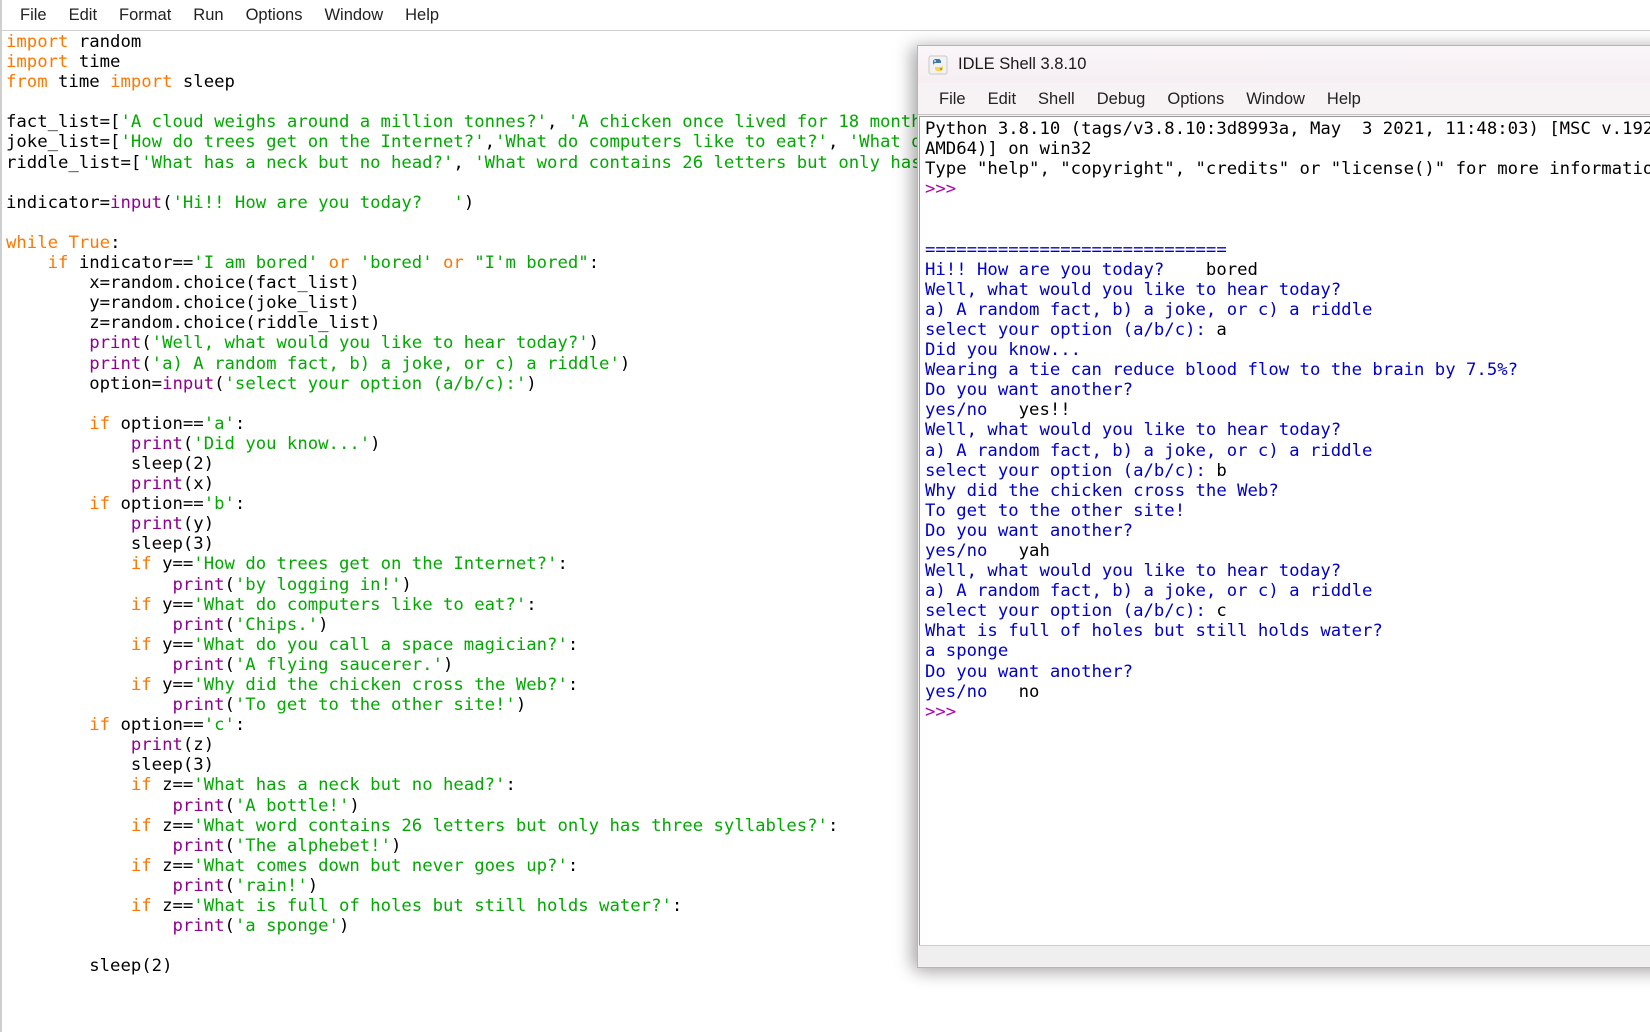 Image resolution: width=1650 pixels, height=1032 pixels. What do you see at coordinates (941, 189) in the screenshot?
I see `shell-prompt: >>>` at bounding box center [941, 189].